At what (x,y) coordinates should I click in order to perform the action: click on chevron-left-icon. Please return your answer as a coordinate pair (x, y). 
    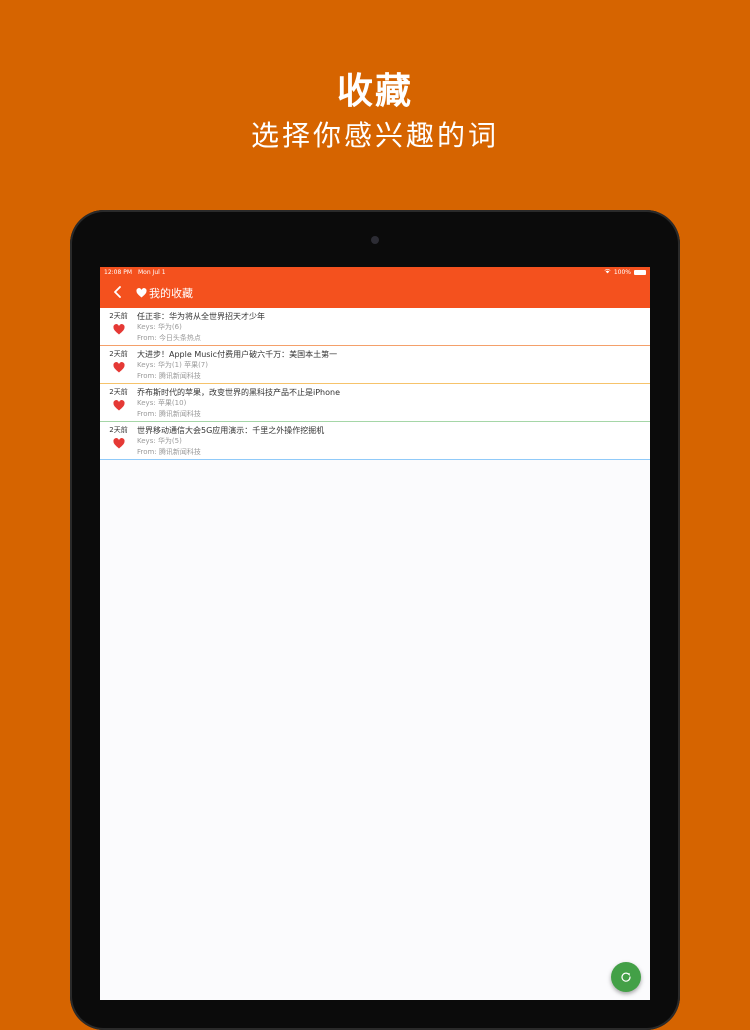
    Looking at the image, I should click on (118, 292).